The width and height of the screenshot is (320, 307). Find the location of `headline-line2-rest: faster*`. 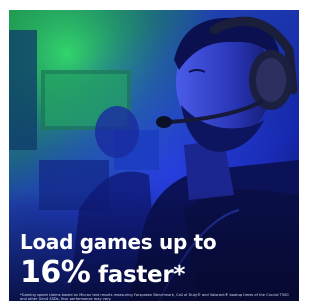

headline-line2-rest: faster* is located at coordinates (138, 275).